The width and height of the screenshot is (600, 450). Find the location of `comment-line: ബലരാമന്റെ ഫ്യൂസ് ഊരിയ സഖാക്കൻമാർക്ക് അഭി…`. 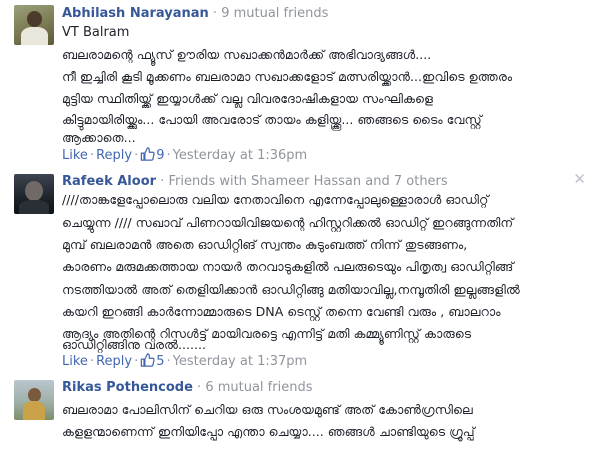

comment-line: ബലരാമന്റെ ഫ്യൂസ് ഊരിയ സഖാക്കൻമാർക്ക് അഭി… is located at coordinates (247, 54).